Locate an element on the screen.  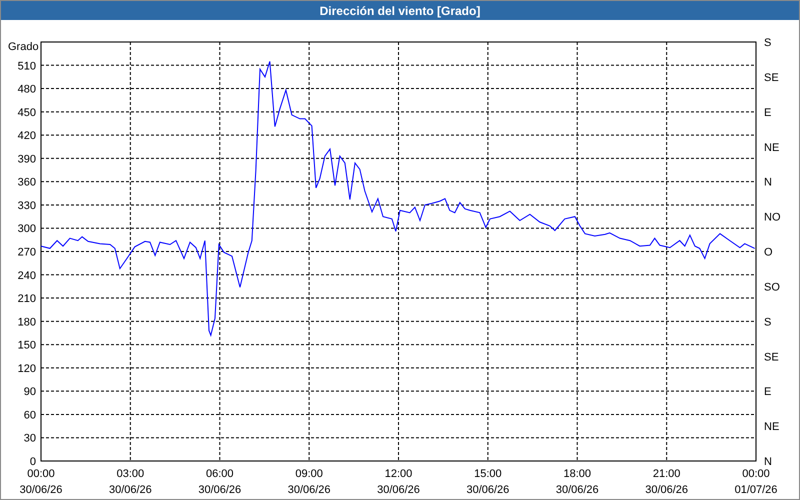
y-axis-label: 180 is located at coordinates (27, 322).